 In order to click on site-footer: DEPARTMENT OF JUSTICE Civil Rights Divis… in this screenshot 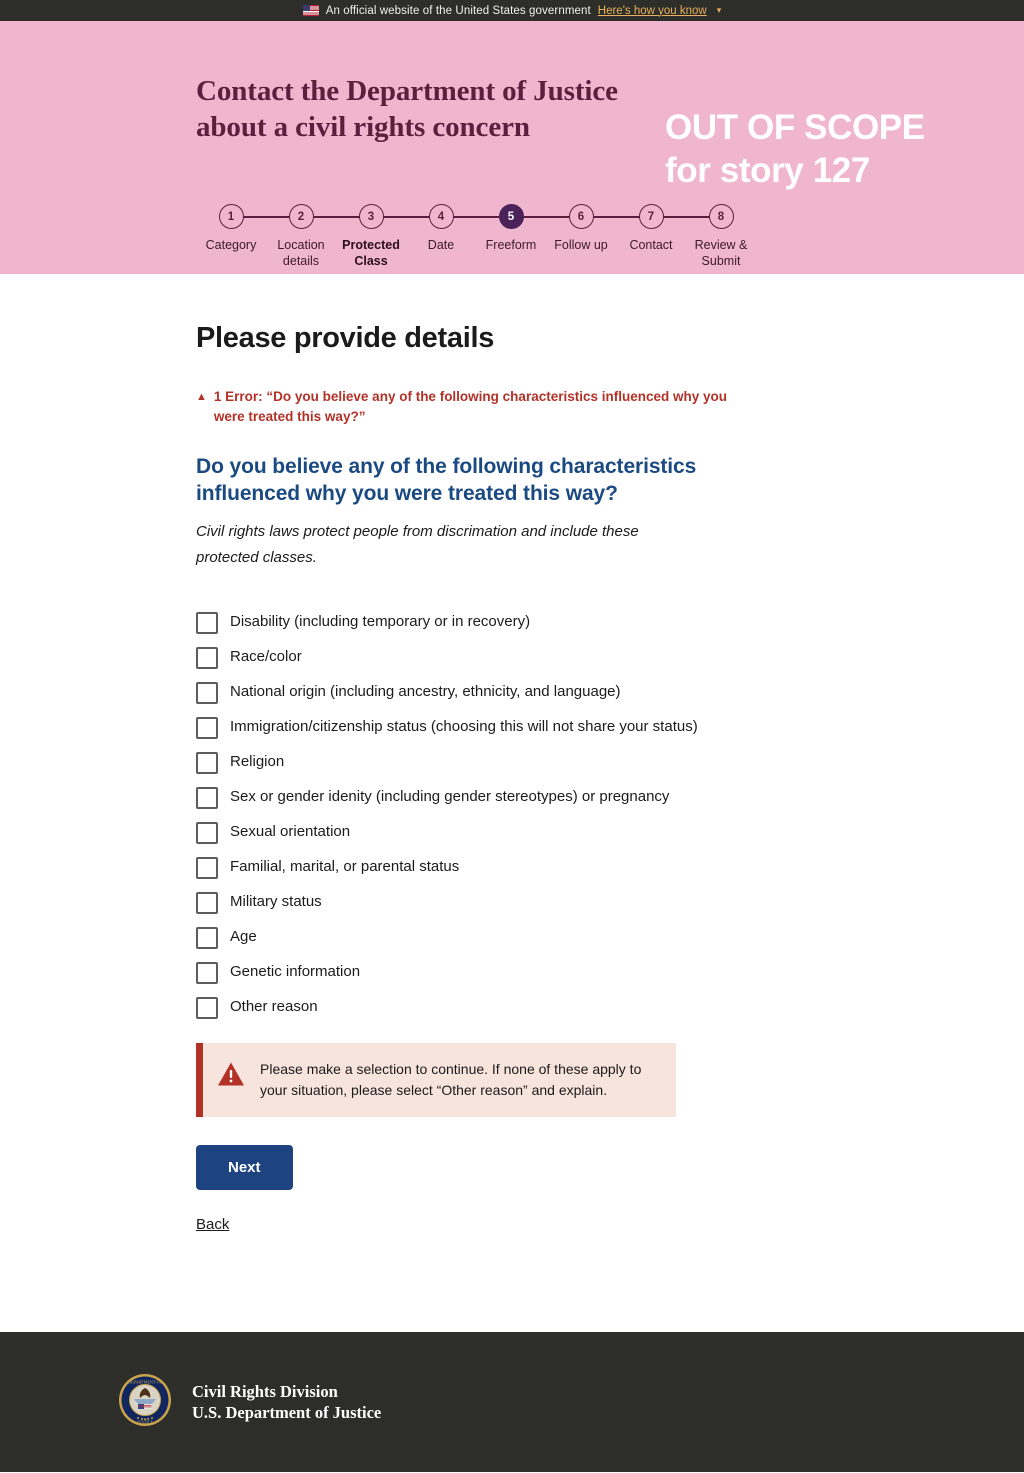, I will do `click(512, 1402)`.